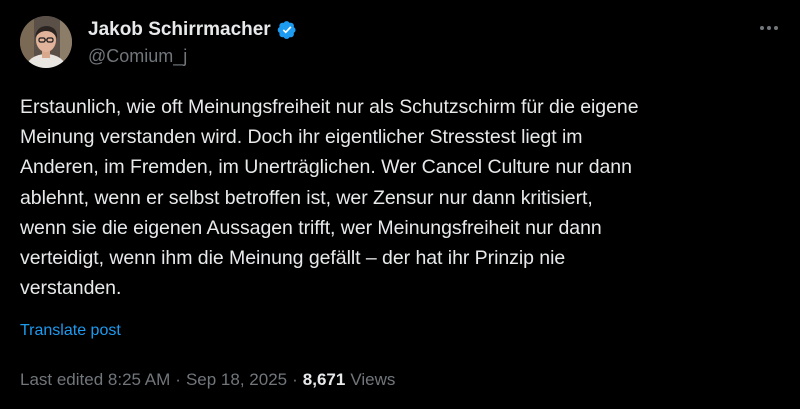 The image size is (800, 409). Describe the element at coordinates (137, 56) in the screenshot. I see `author-handle: @Comium_j` at that location.